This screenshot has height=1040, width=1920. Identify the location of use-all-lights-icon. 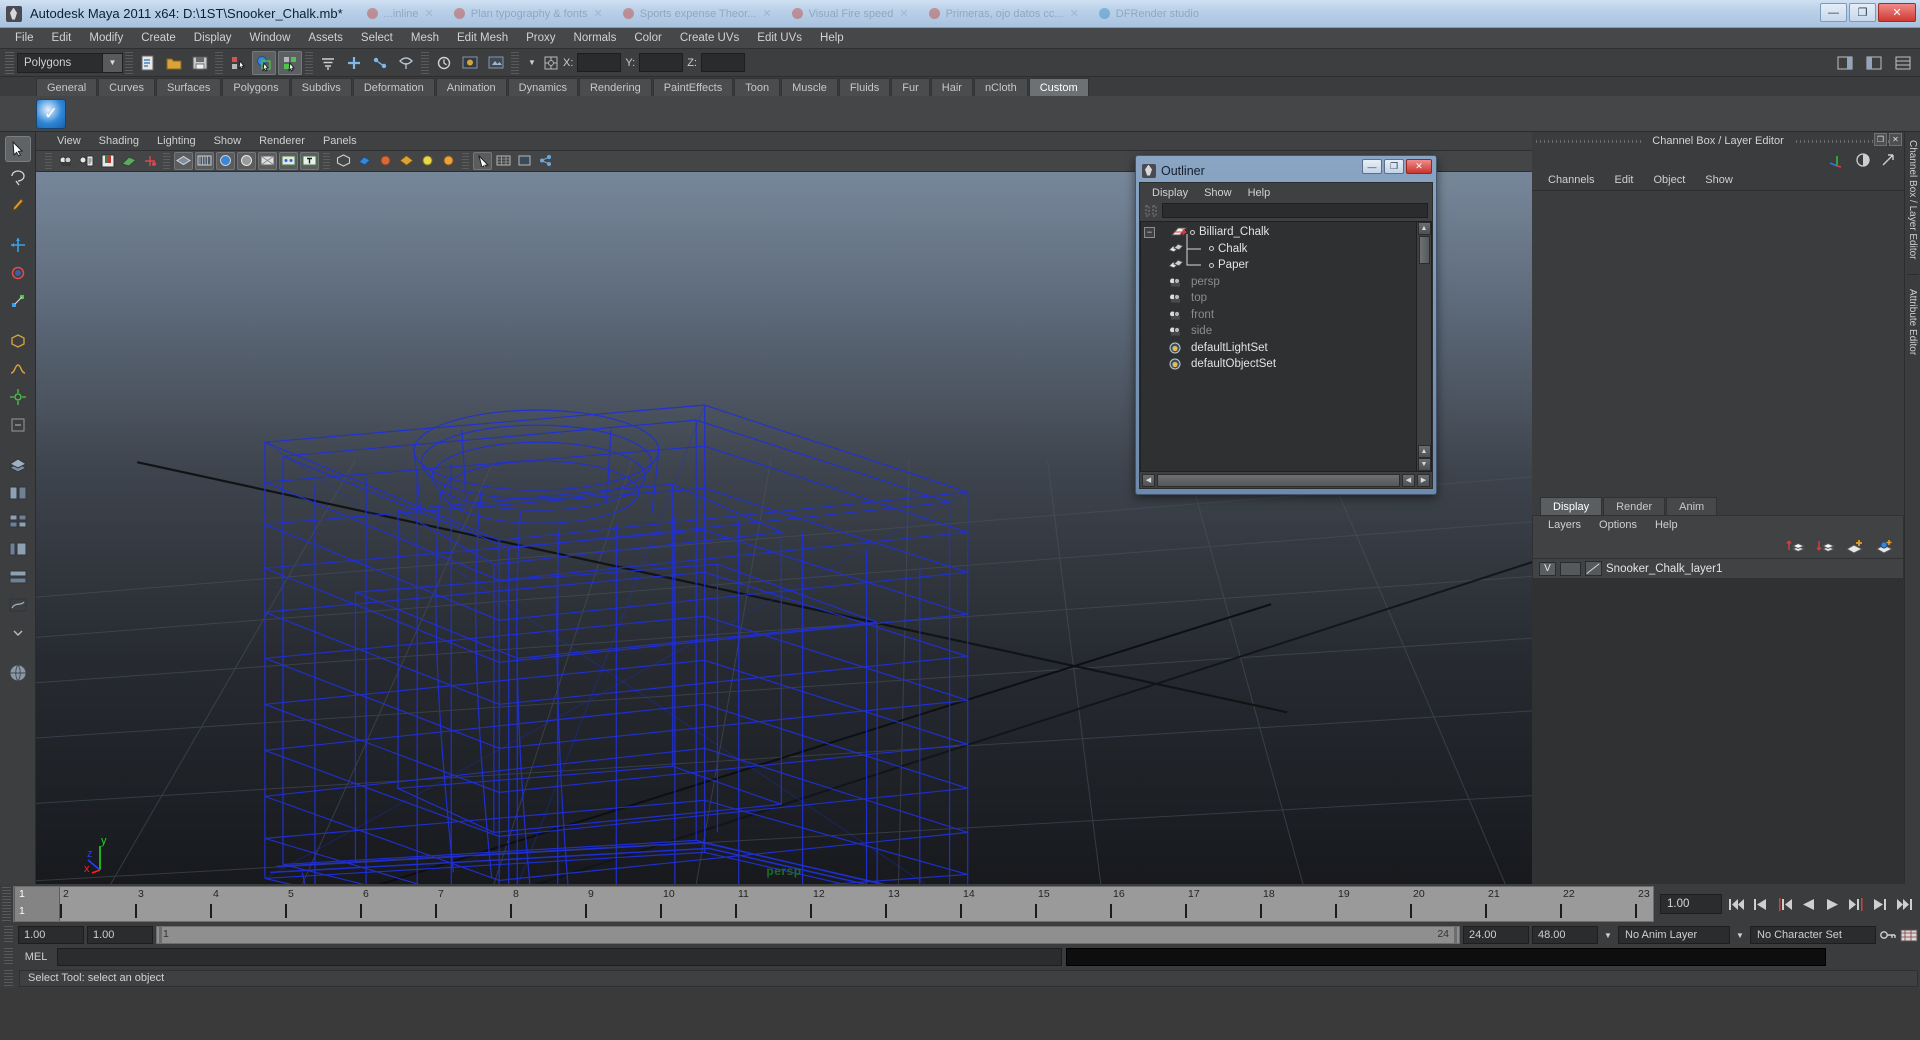
(246, 160).